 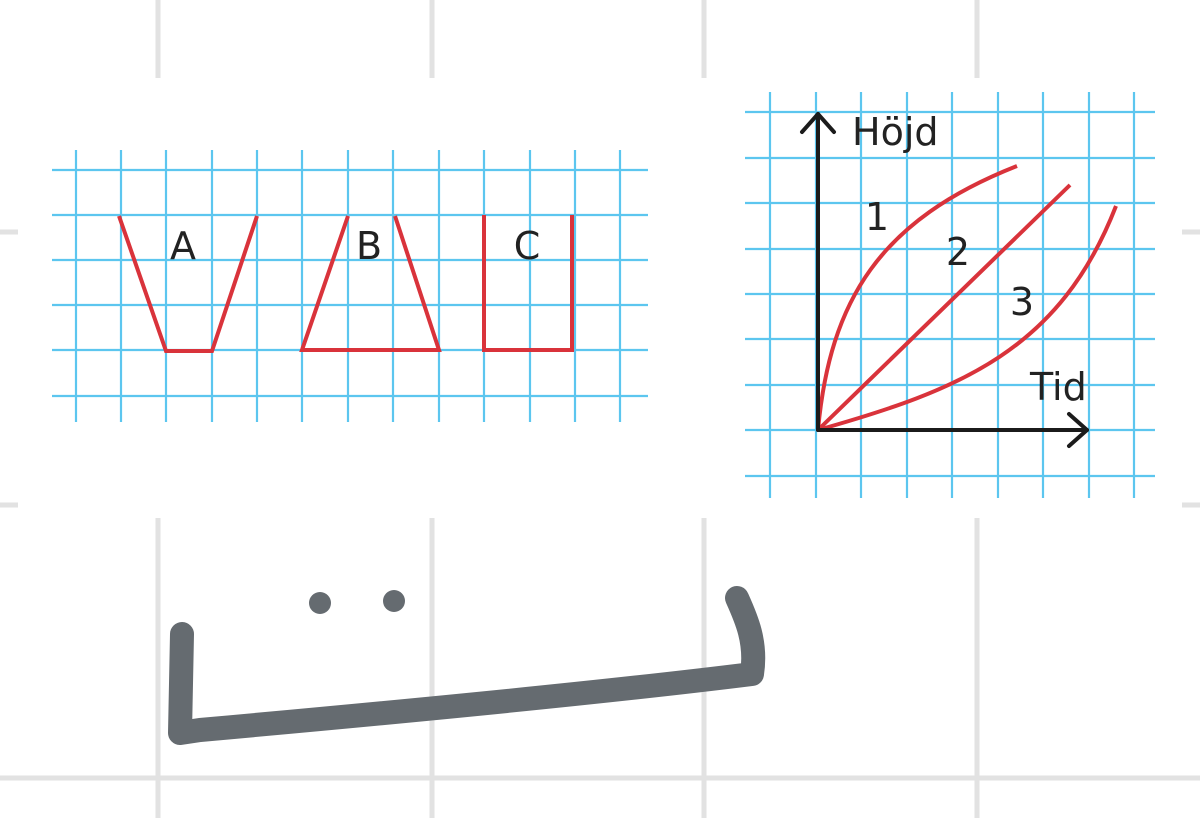 What do you see at coordinates (369, 246) in the screenshot?
I see `container-b-label: B` at bounding box center [369, 246].